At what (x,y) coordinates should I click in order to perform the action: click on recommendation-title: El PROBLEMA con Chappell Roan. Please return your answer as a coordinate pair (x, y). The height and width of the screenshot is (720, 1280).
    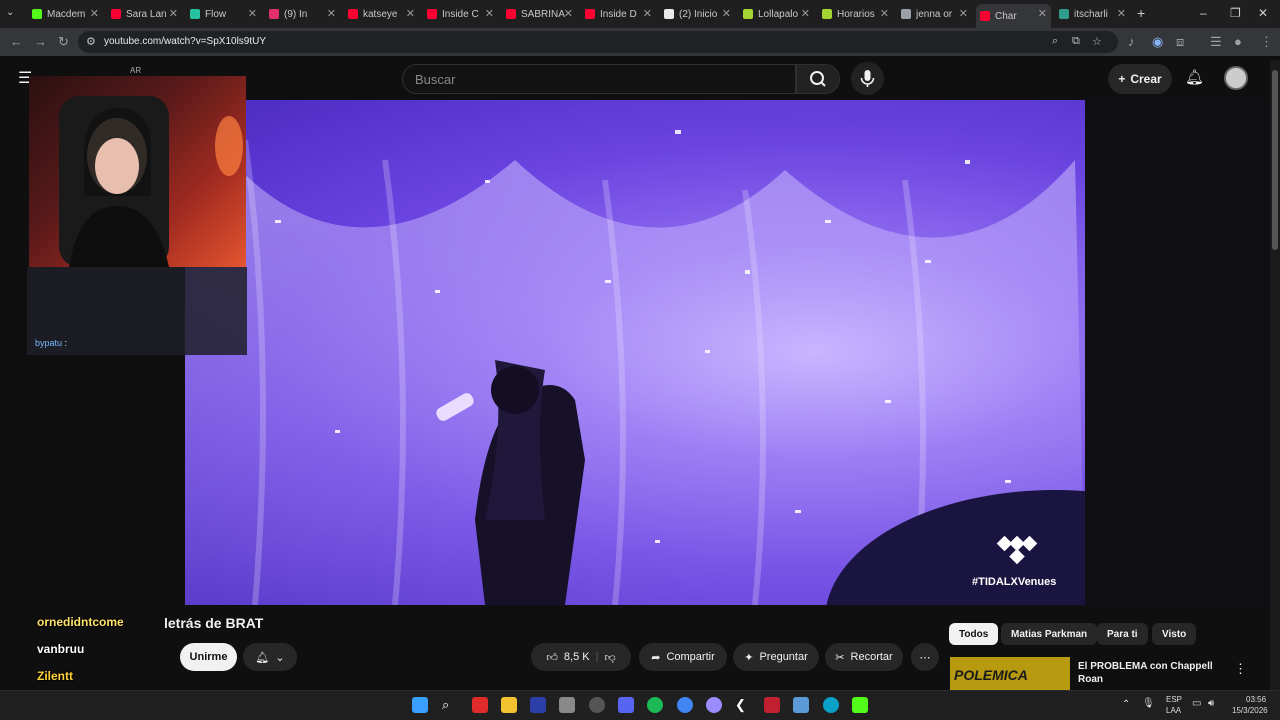
    Looking at the image, I should click on (1165, 673).